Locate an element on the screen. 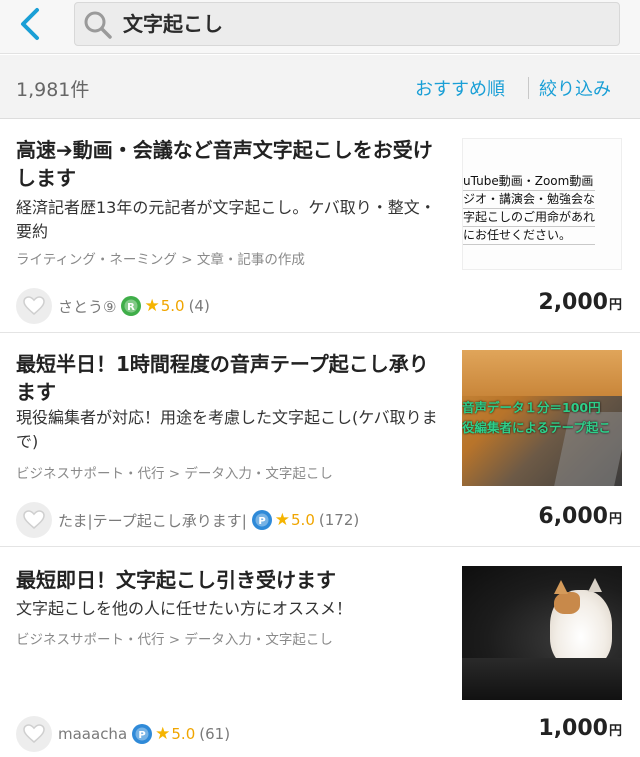 This screenshot has width=640, height=757. search-query: 文字起こし is located at coordinates (173, 24).